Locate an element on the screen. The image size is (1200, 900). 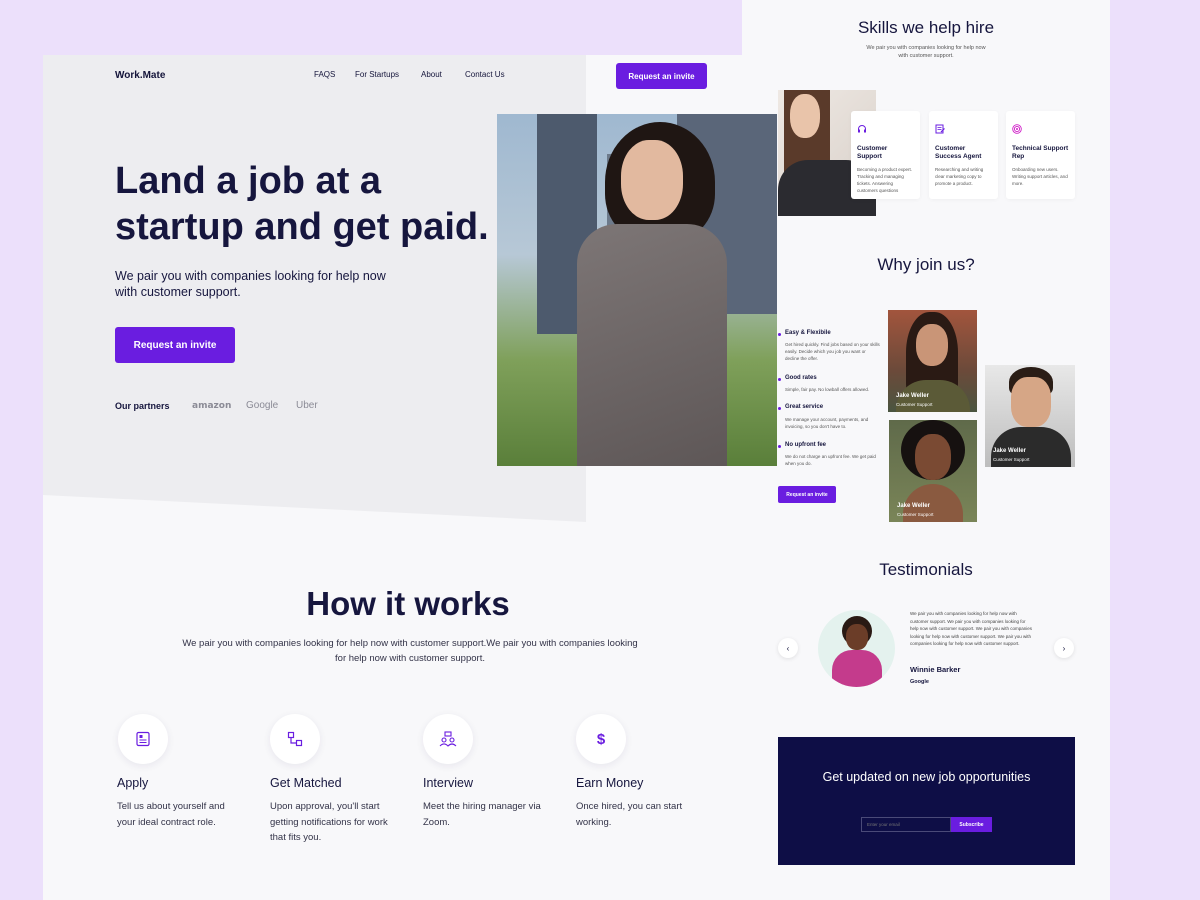
testimonial-name: Winnie Barker is located at coordinates (935, 669).